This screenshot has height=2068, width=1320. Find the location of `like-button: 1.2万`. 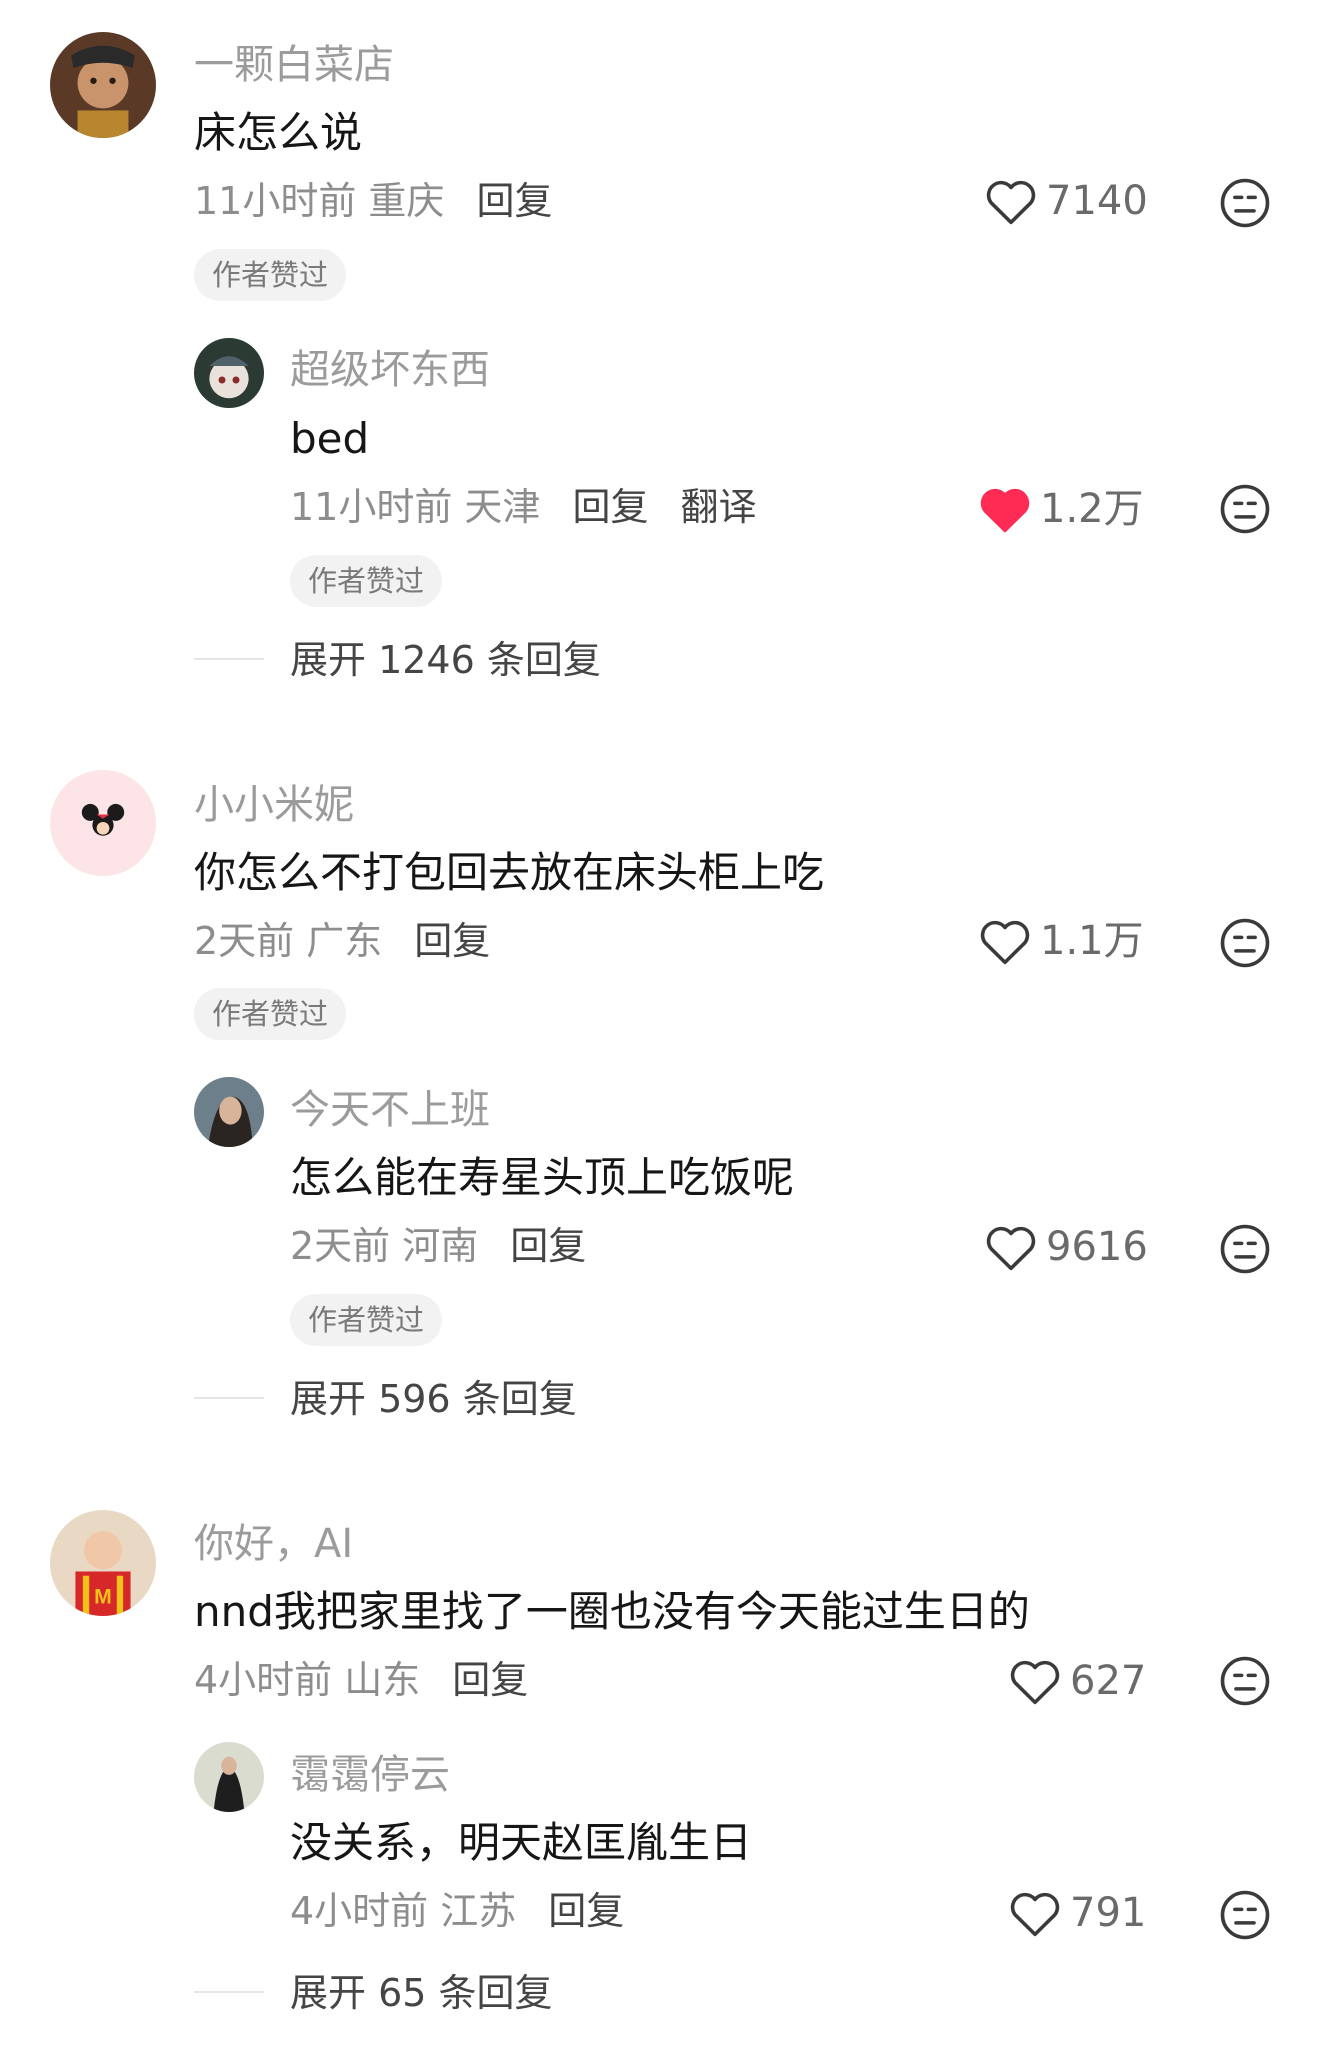

like-button: 1.2万 is located at coordinates (1061, 509).